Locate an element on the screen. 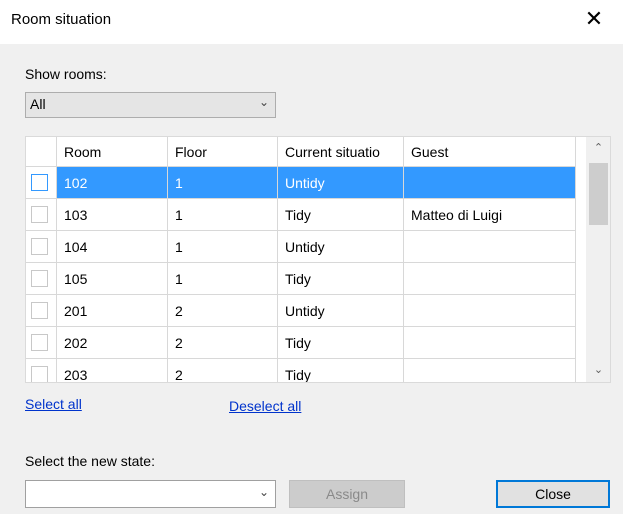 The width and height of the screenshot is (623, 514). scroll-up-icon: ⌃ is located at coordinates (598, 151).